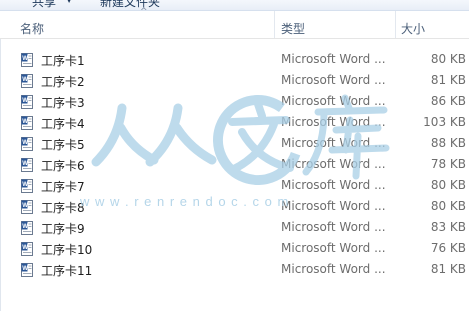 This screenshot has width=469, height=311. Describe the element at coordinates (448, 164) in the screenshot. I see `file-size: 78 KB` at that location.